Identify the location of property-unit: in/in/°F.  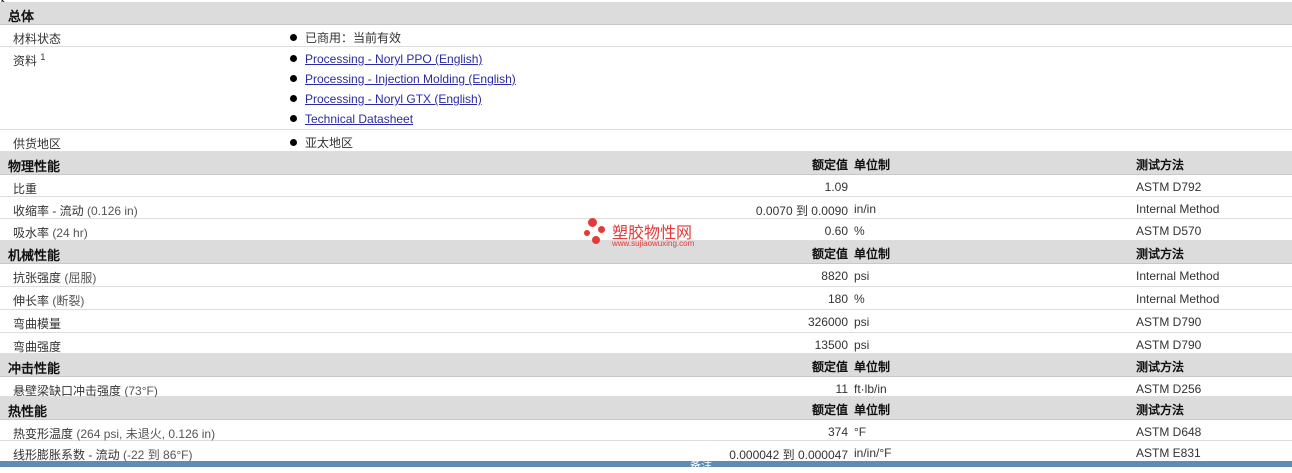
(873, 453).